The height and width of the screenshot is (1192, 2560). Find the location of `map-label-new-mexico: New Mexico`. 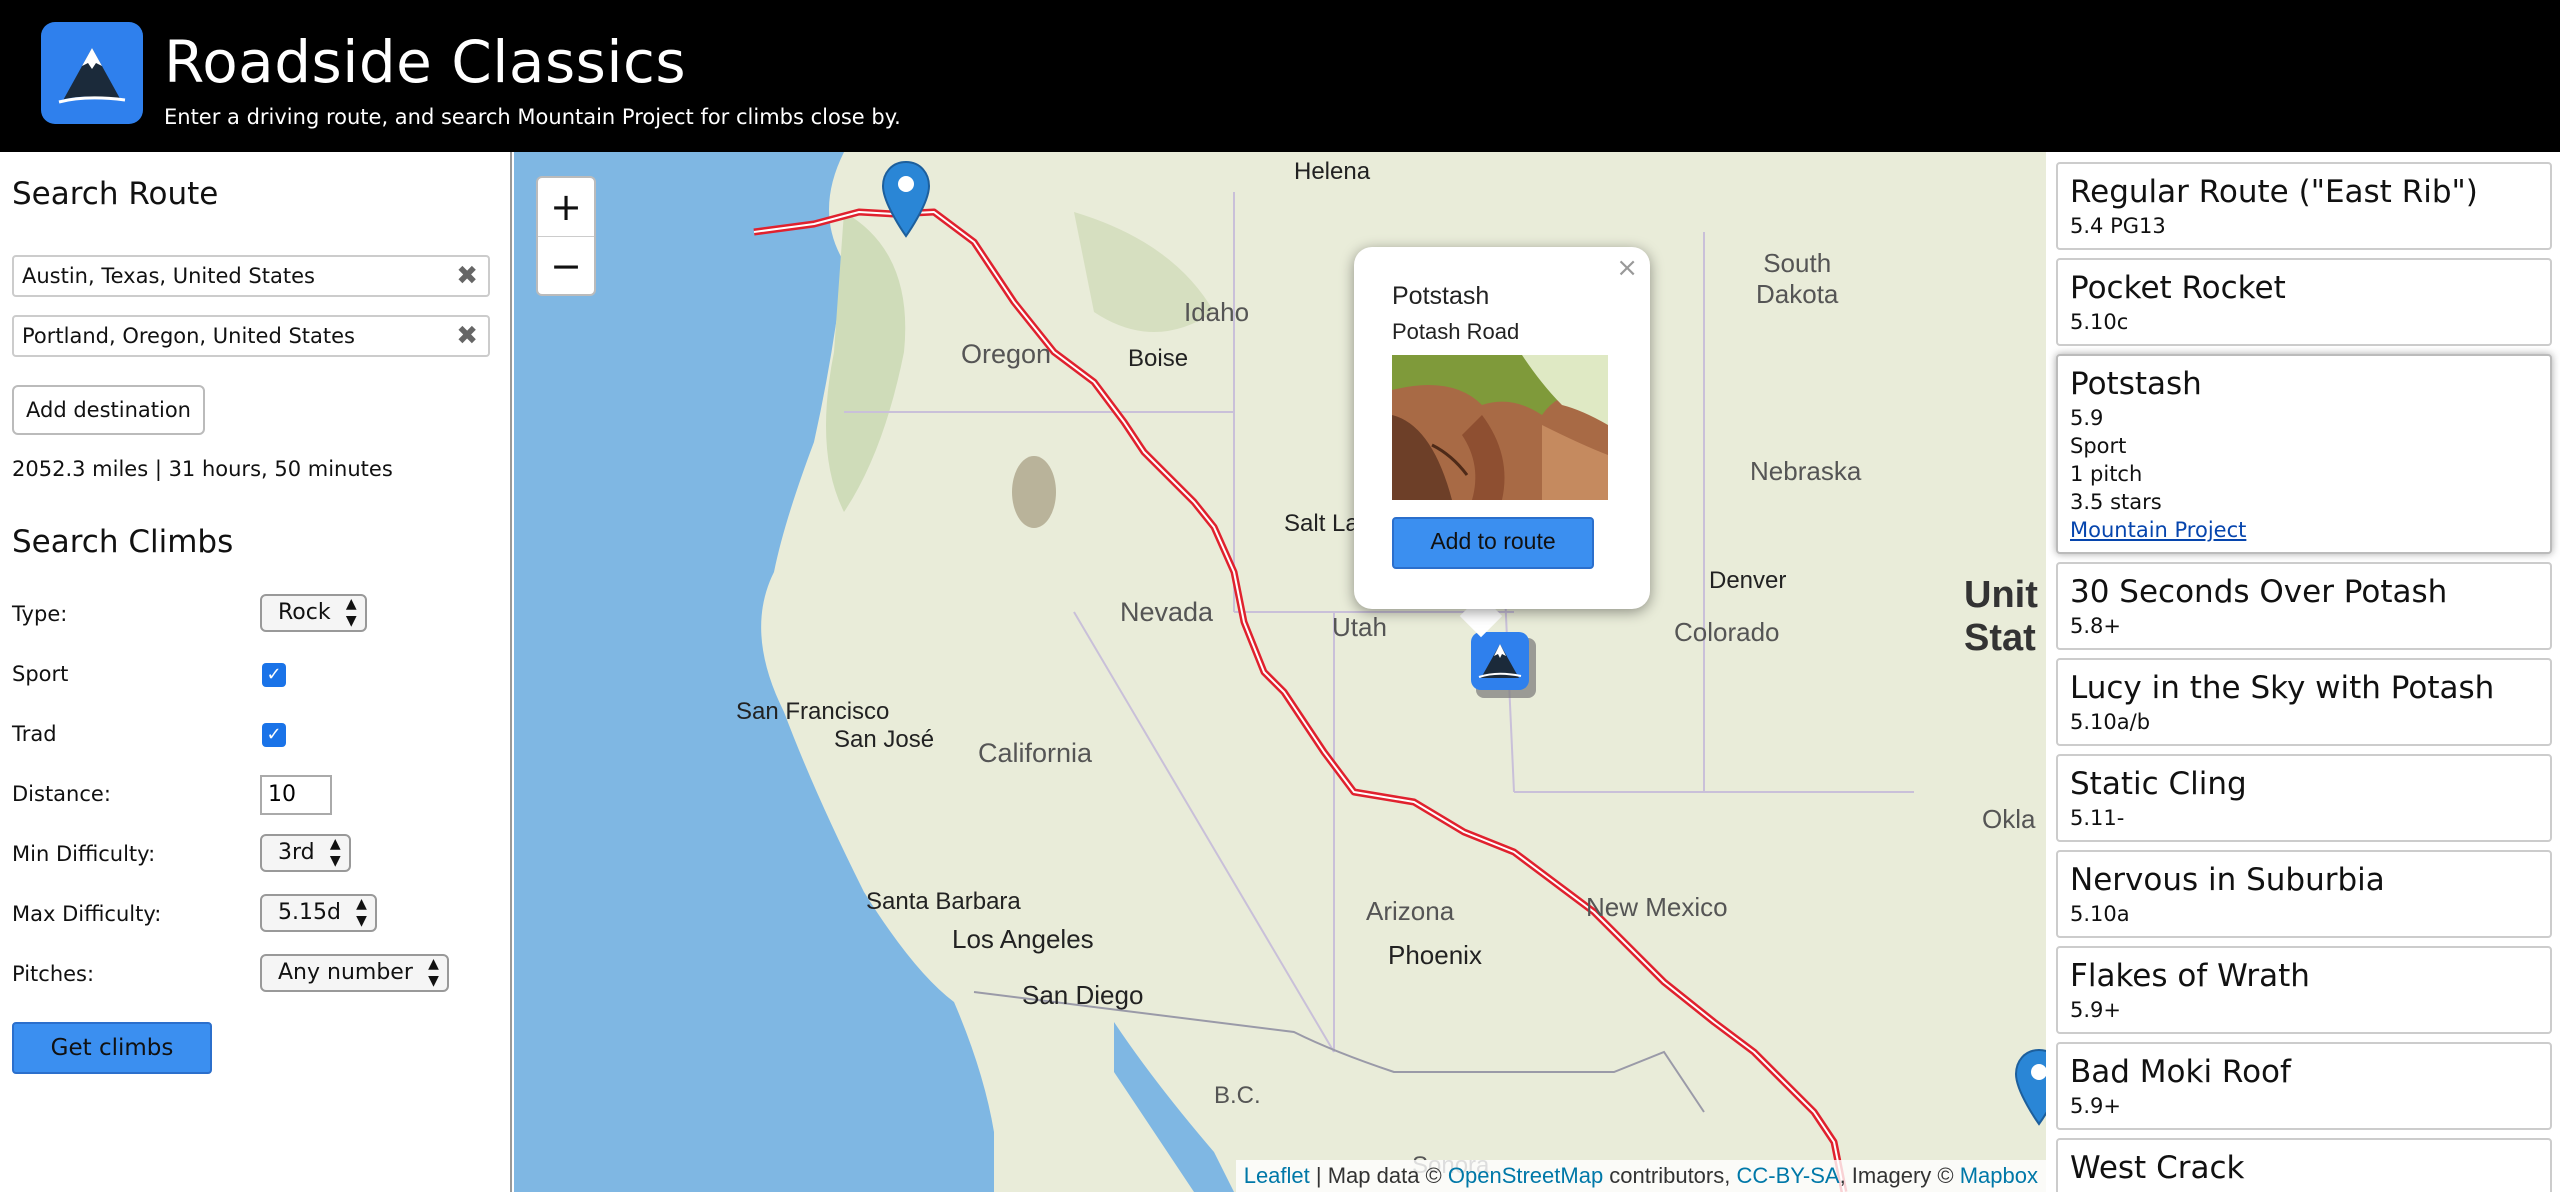

map-label-new-mexico: New Mexico is located at coordinates (1657, 907).